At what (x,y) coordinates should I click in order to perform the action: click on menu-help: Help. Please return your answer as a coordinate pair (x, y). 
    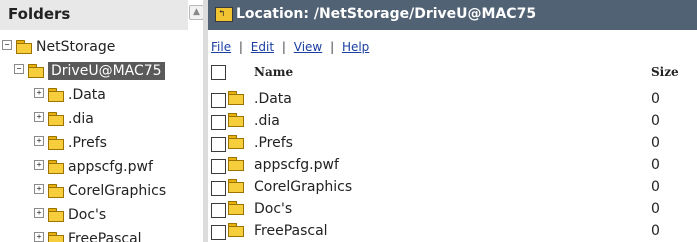
    Looking at the image, I should click on (355, 47).